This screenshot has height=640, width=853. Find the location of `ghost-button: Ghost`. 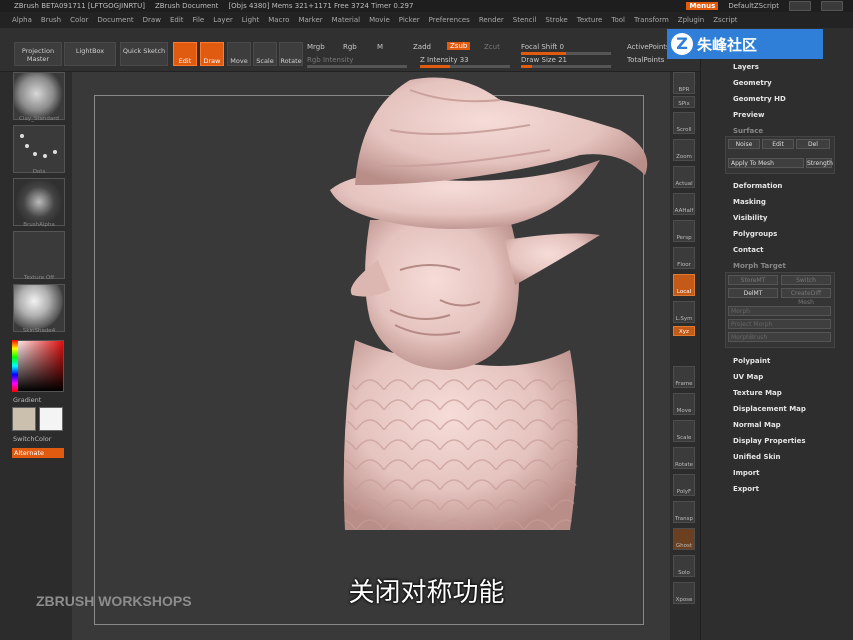

ghost-button: Ghost is located at coordinates (684, 539).